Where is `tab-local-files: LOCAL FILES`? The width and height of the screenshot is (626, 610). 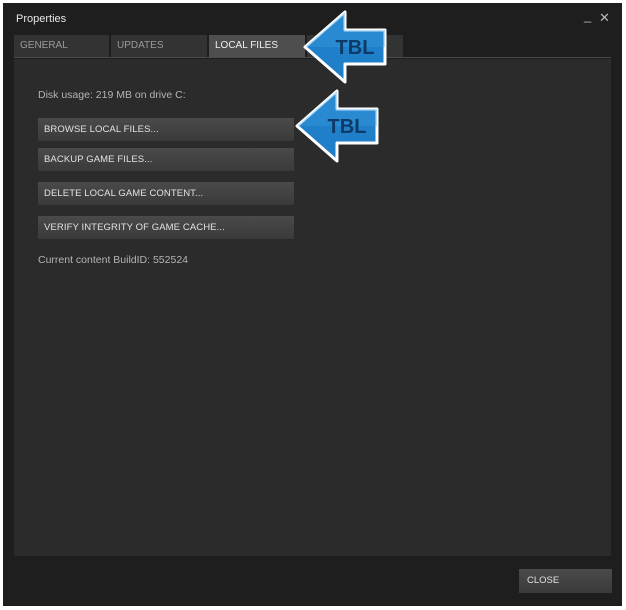
tab-local-files: LOCAL FILES is located at coordinates (257, 46).